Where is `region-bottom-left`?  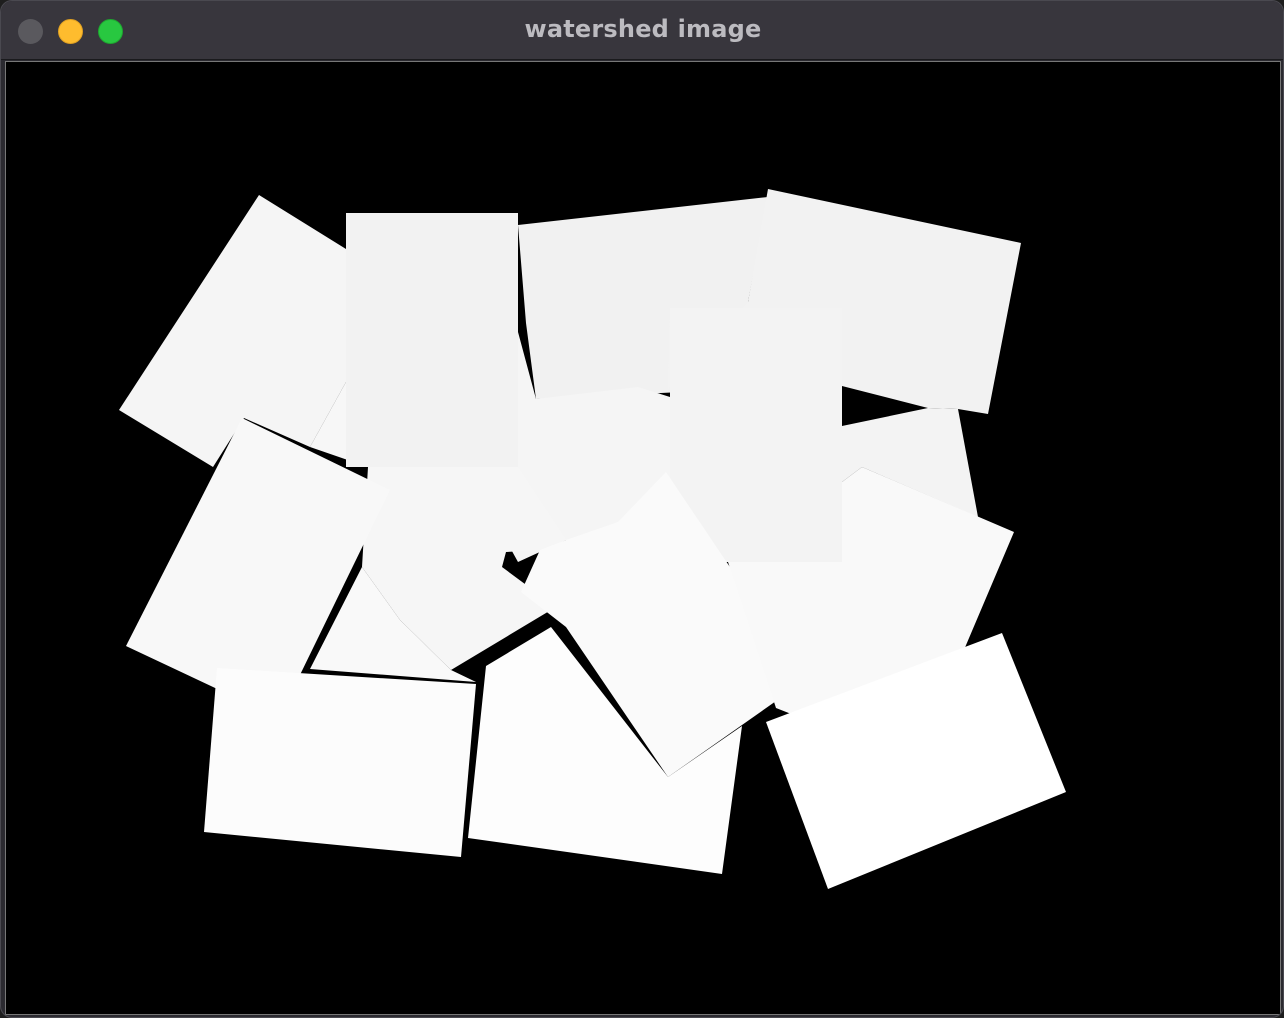
region-bottom-left is located at coordinates (340, 762).